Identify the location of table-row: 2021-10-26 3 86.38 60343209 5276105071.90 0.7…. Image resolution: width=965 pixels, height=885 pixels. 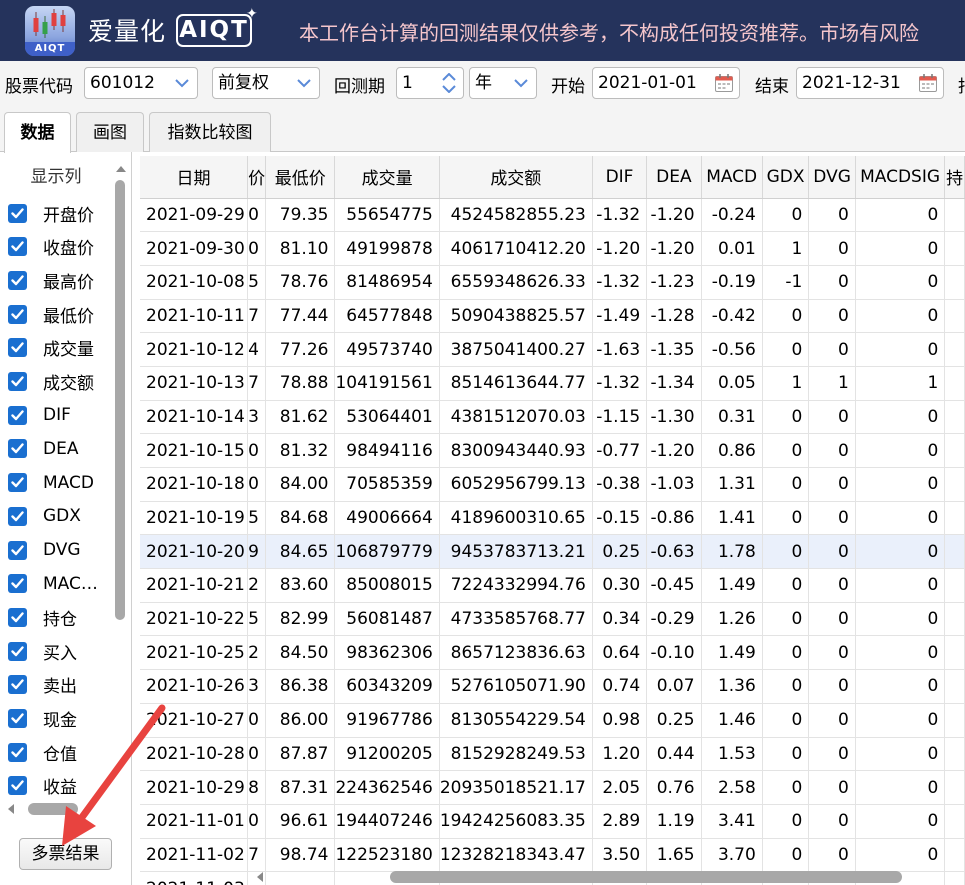
(552, 686).